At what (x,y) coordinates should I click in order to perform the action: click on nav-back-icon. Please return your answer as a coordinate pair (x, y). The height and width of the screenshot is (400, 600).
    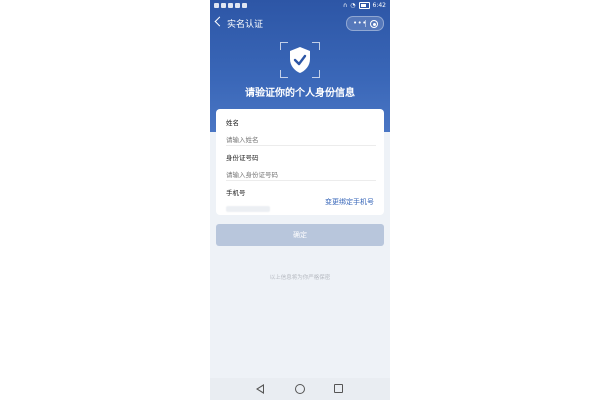
    Looking at the image, I should click on (260, 389).